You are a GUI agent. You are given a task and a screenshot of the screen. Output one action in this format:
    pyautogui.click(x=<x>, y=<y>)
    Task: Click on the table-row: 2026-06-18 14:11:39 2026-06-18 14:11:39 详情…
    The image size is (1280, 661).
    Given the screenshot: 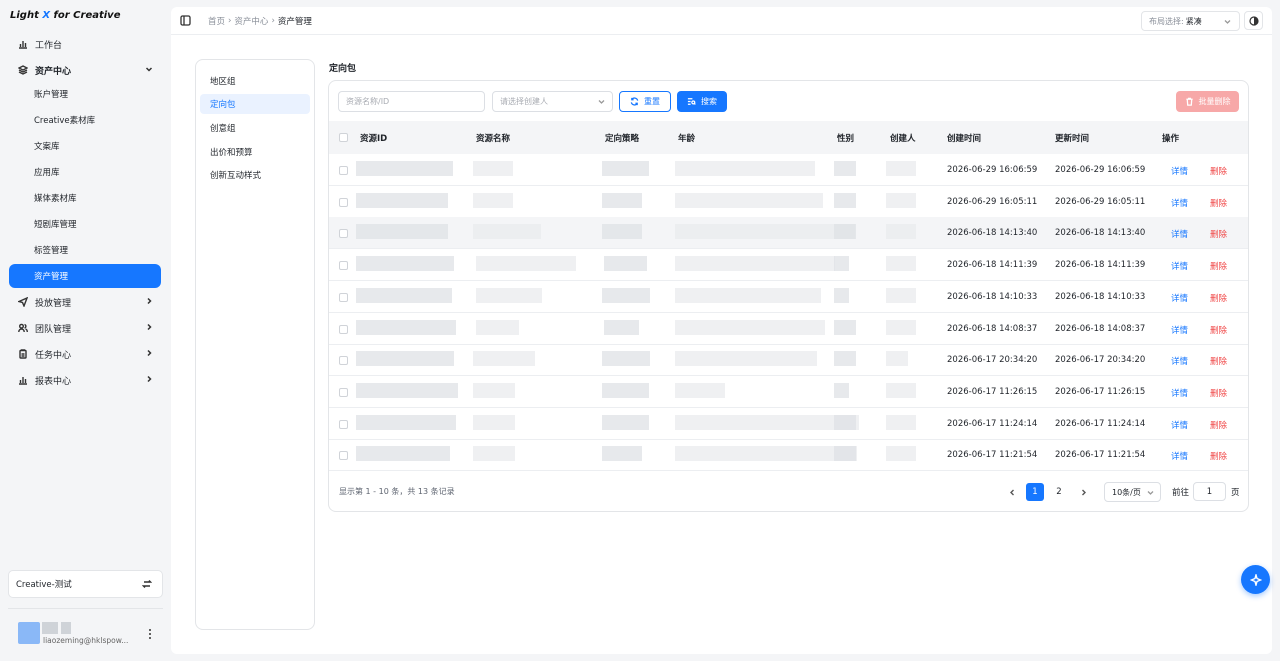 What is the action you would take?
    pyautogui.click(x=788, y=265)
    